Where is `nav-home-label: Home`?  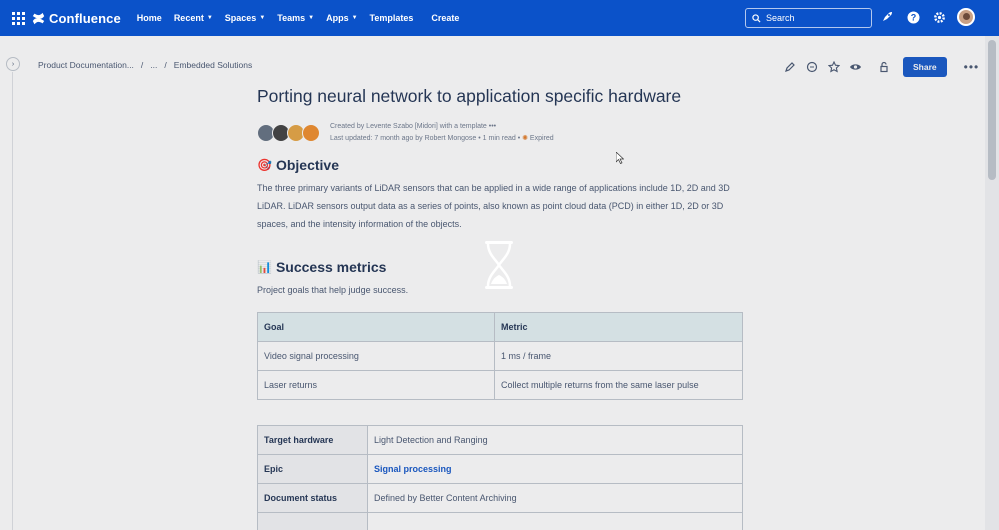 nav-home-label: Home is located at coordinates (149, 18).